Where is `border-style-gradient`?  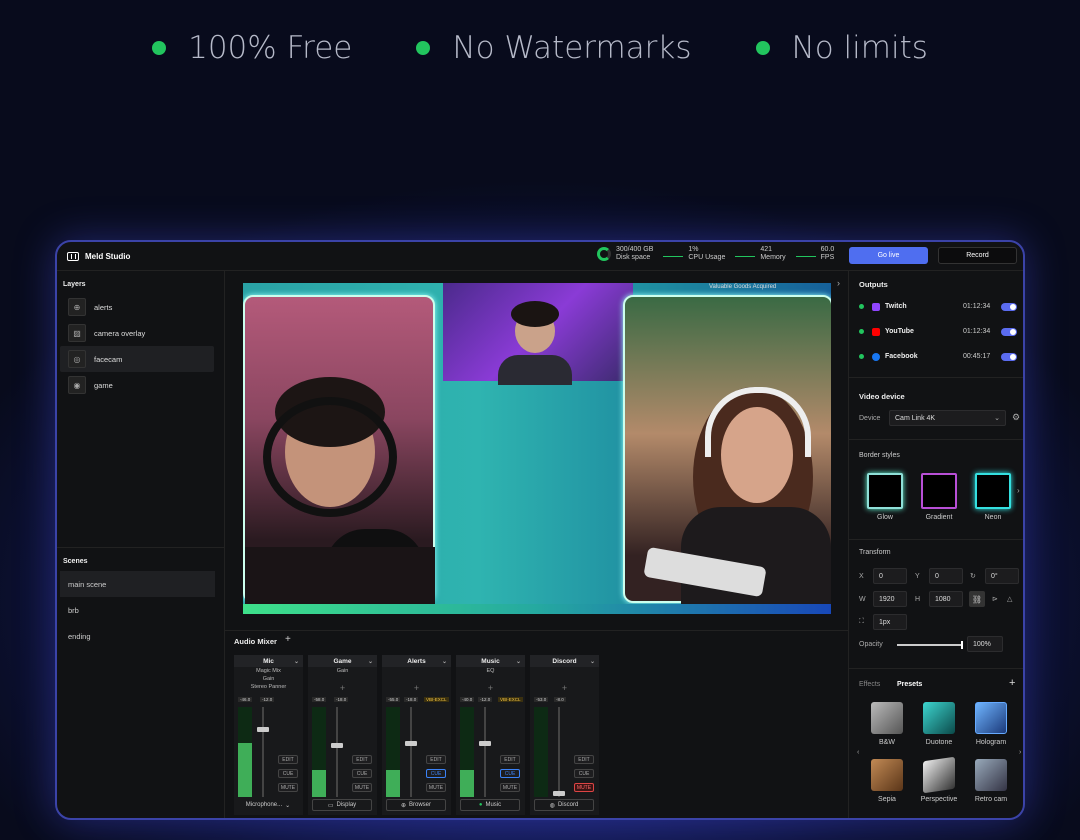
border-style-gradient is located at coordinates (939, 491).